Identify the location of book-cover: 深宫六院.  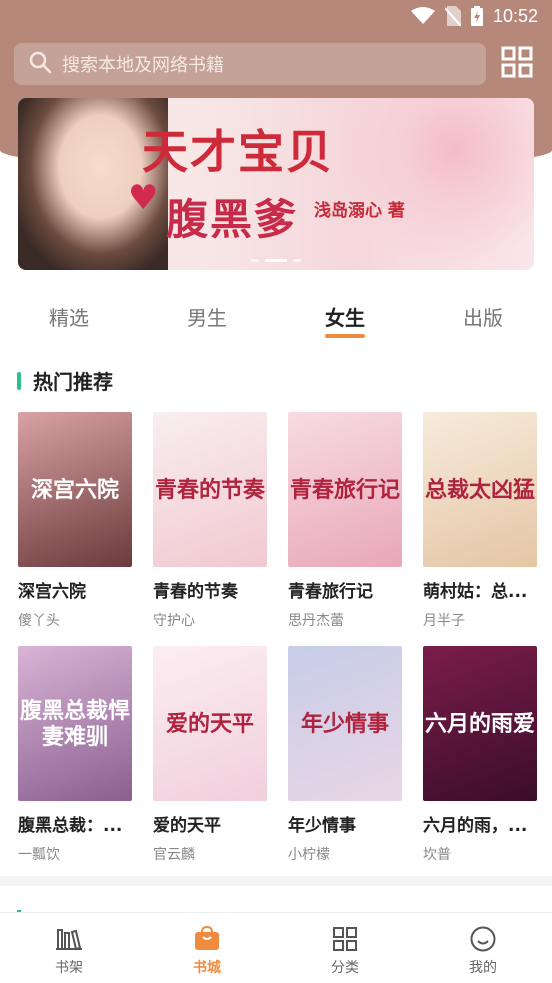
(75, 489).